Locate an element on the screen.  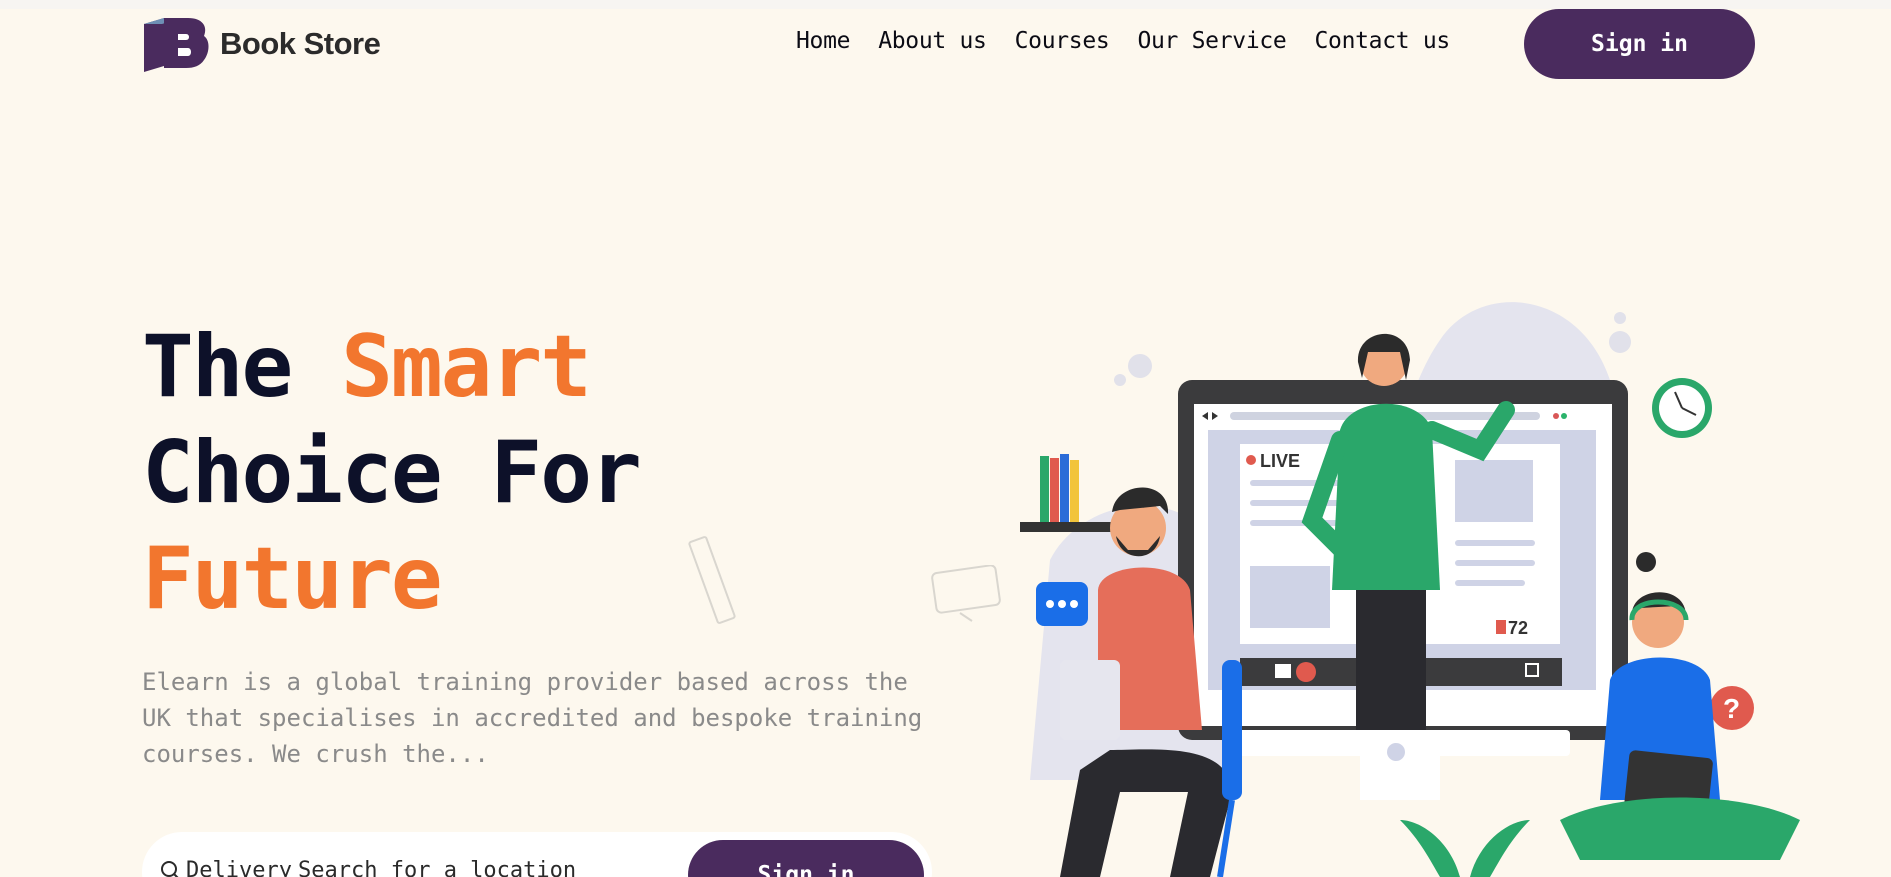
nav-home: Home is located at coordinates (823, 41).